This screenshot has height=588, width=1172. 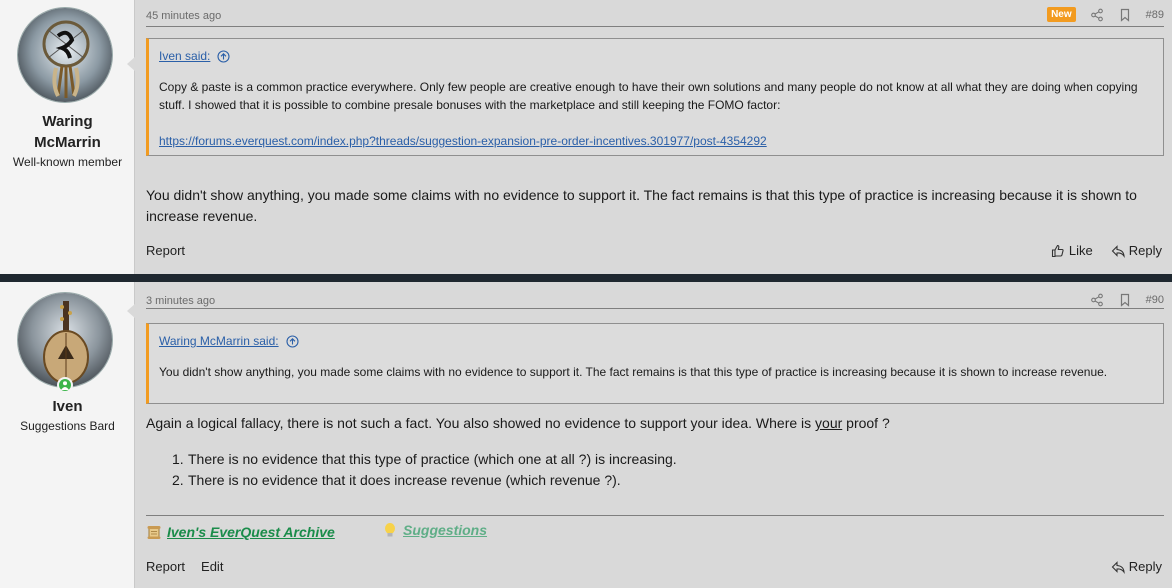 I want to click on post-meta: 3 minutes ago #90, so click(x=655, y=295).